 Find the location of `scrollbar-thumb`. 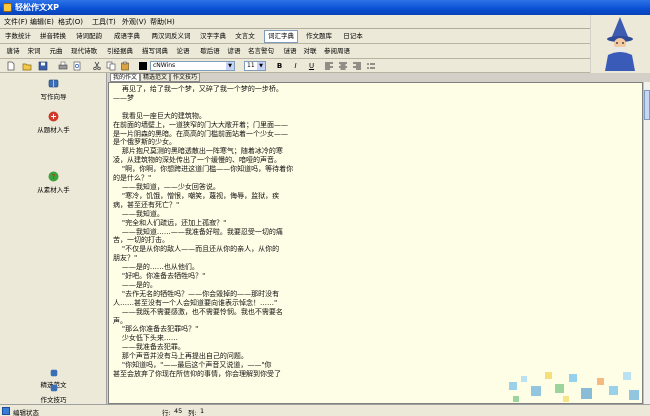

scrollbar-thumb is located at coordinates (647, 105).